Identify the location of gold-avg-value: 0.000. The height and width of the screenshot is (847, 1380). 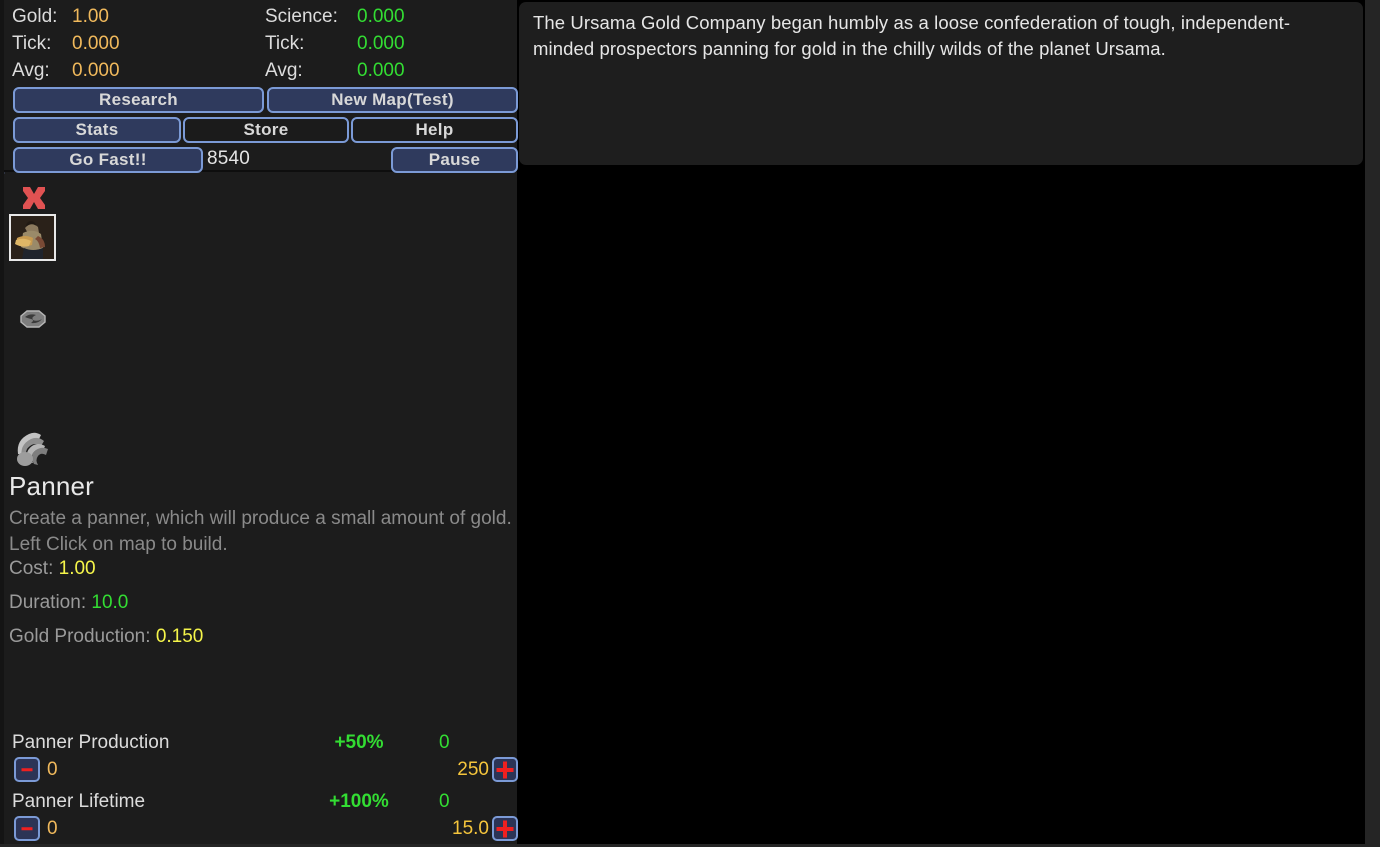
(96, 70).